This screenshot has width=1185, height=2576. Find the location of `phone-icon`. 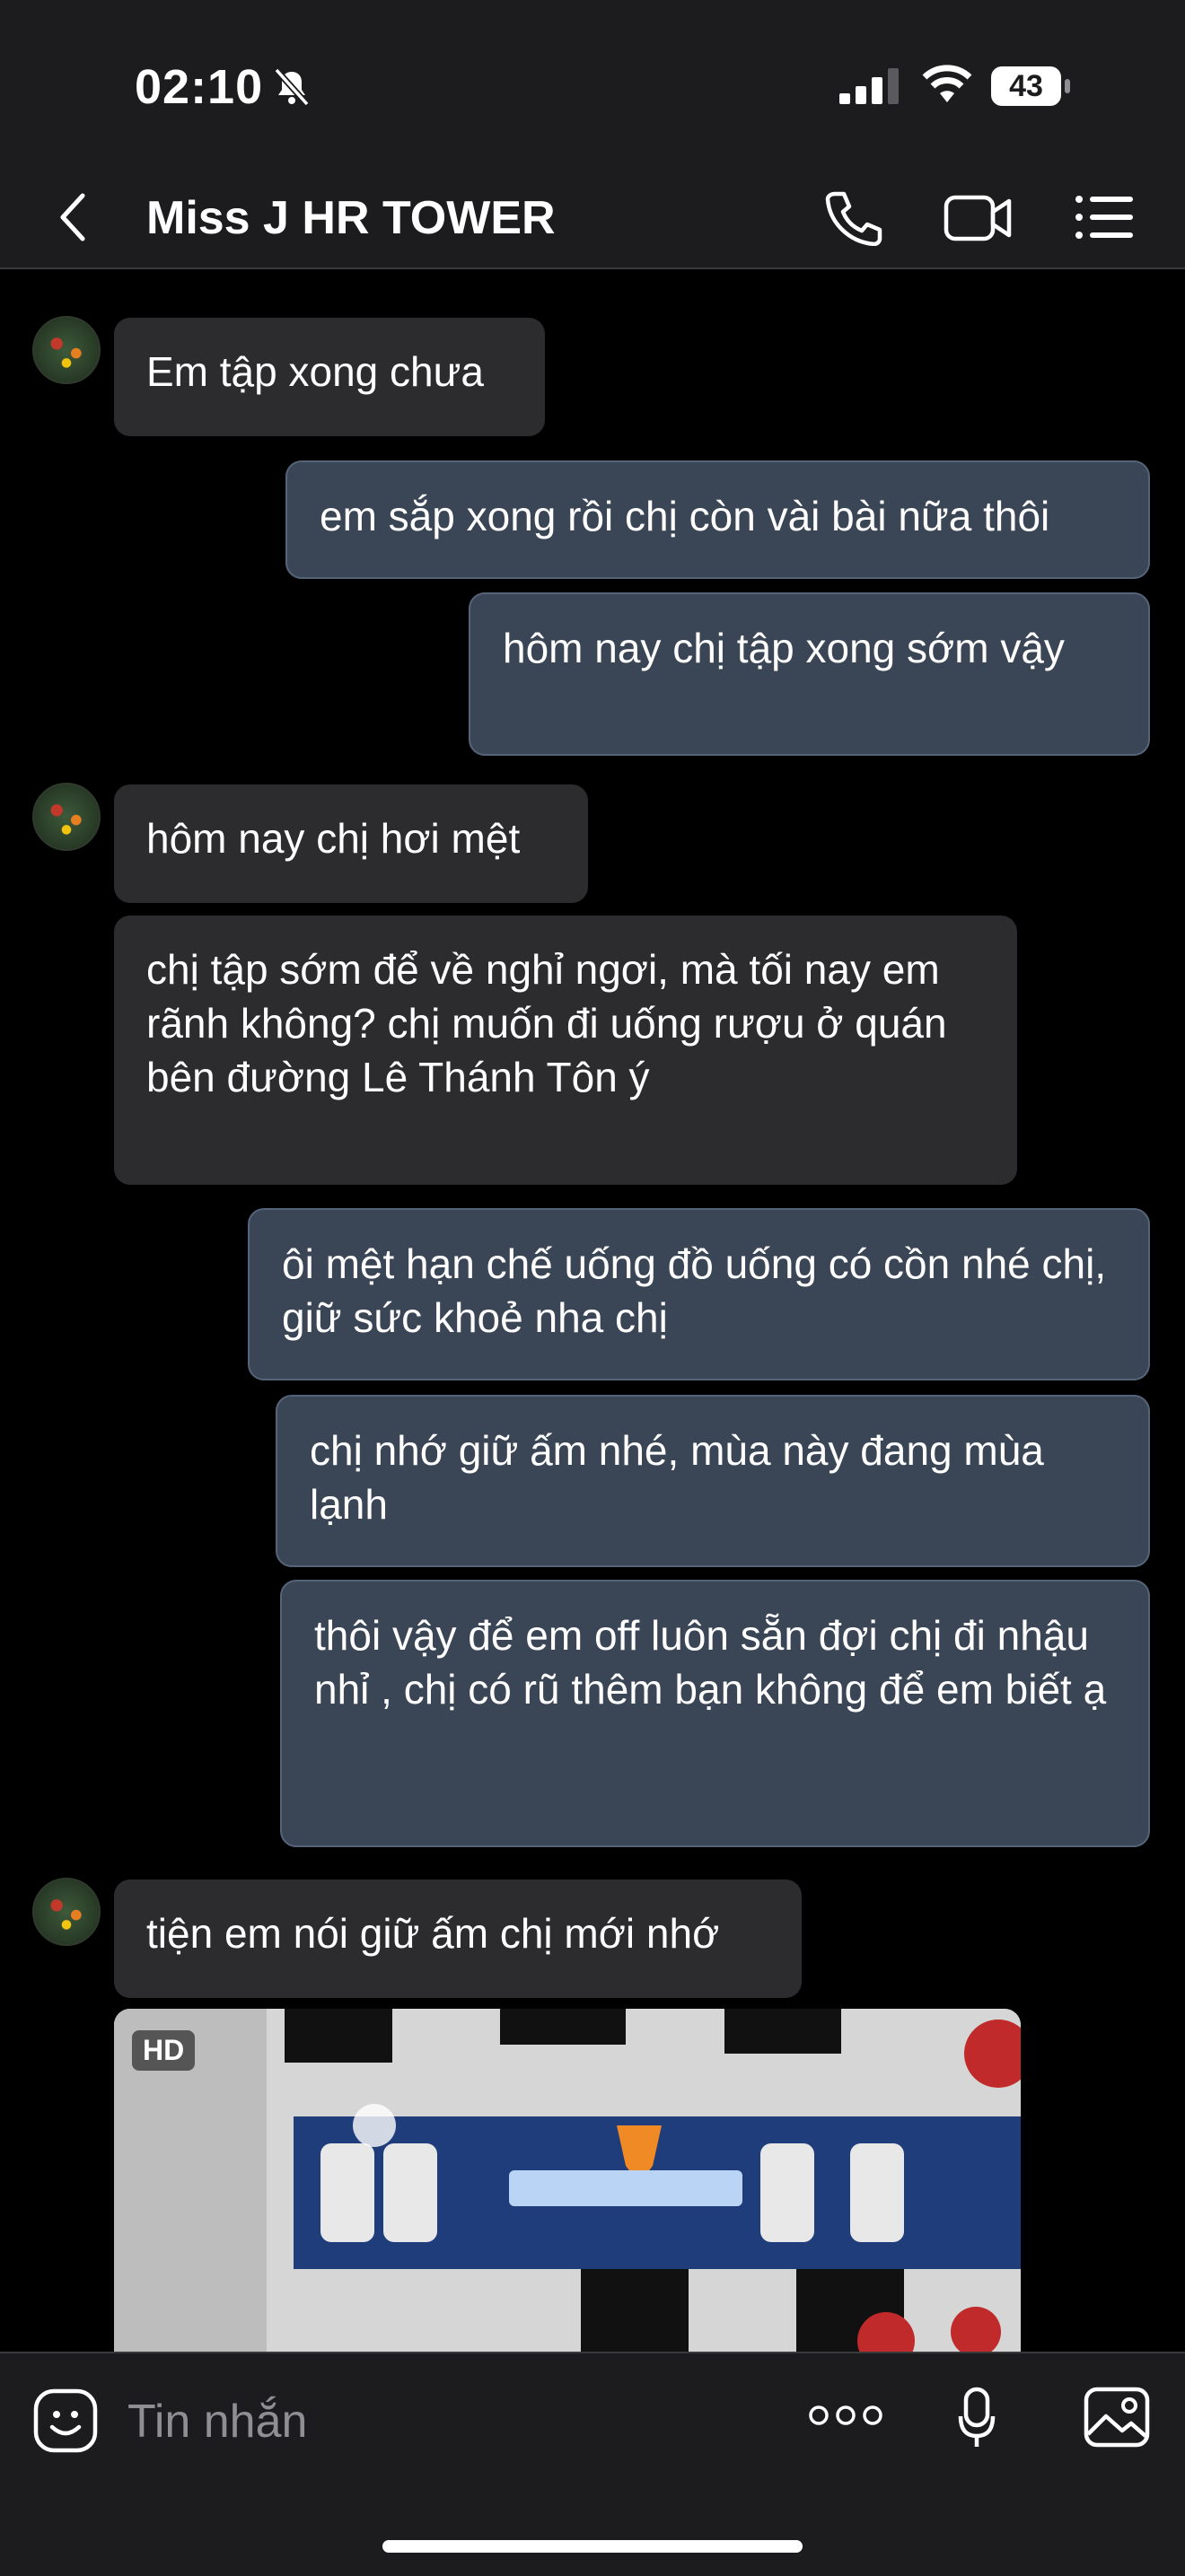

phone-icon is located at coordinates (853, 219).